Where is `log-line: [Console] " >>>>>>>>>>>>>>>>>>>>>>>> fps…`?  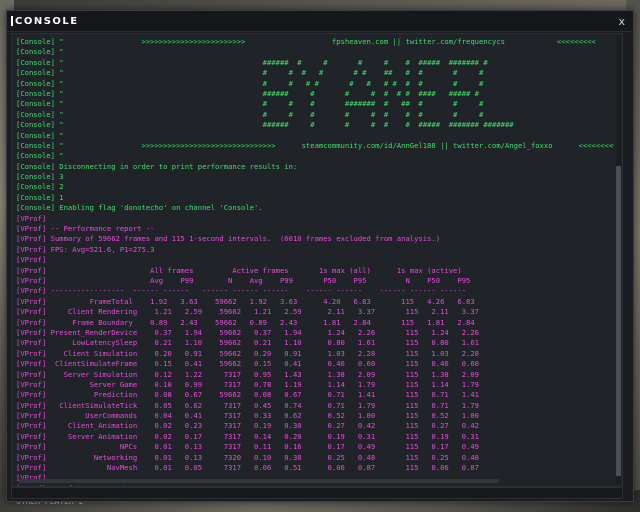
log-line: [Console] " >>>>>>>>>>>>>>>>>>>>>>>> fps… is located at coordinates (306, 41).